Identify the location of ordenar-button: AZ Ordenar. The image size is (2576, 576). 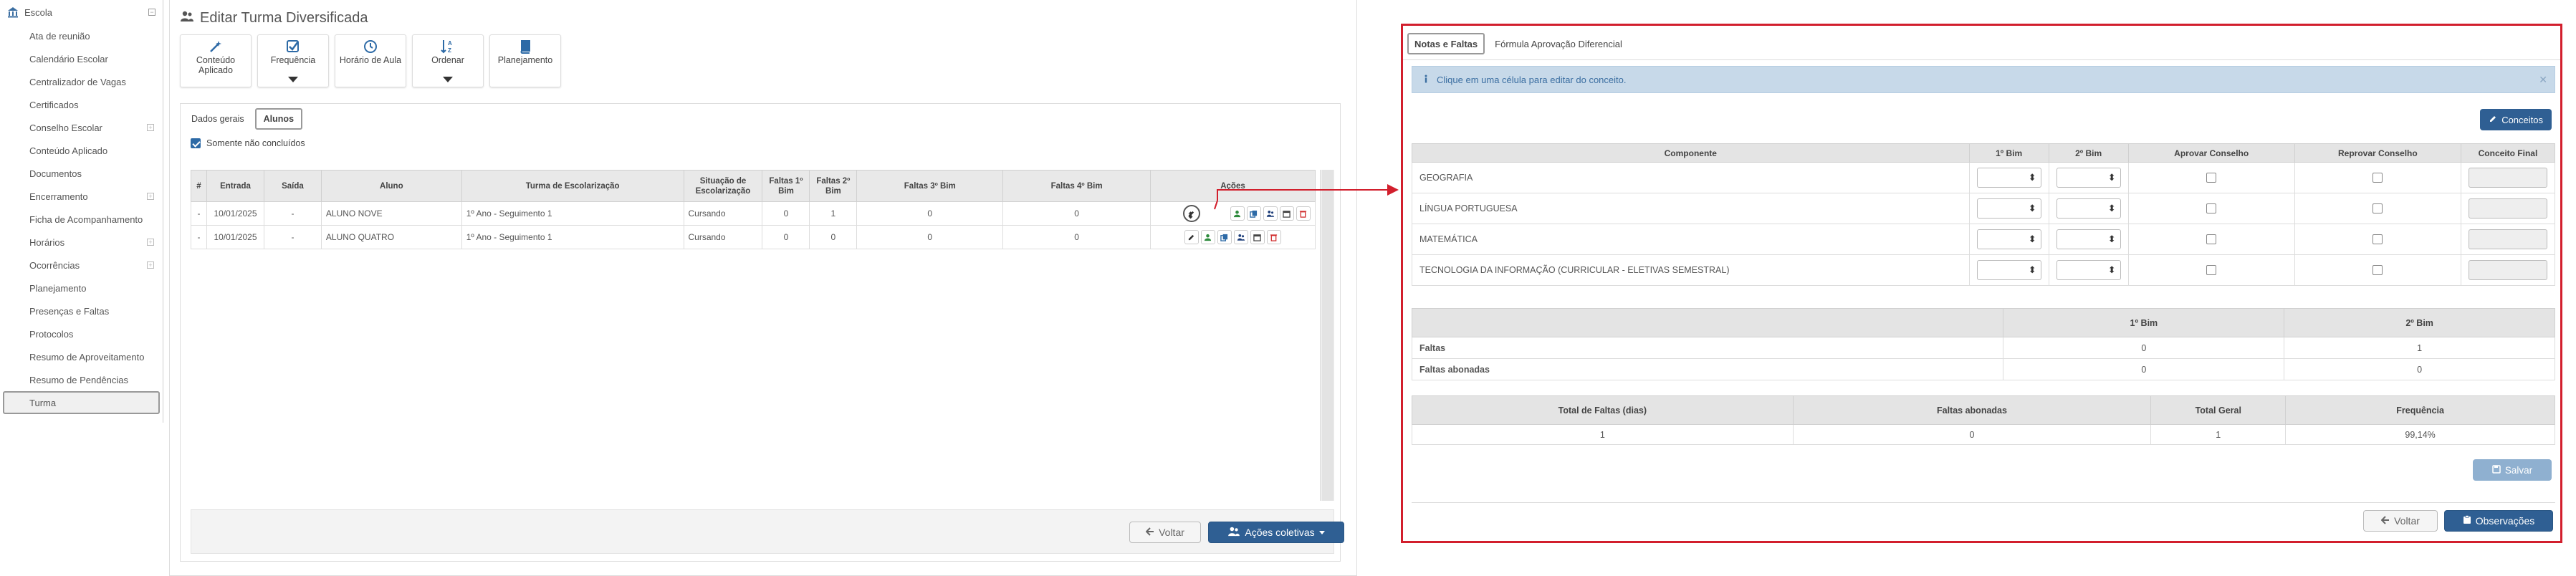
(448, 60).